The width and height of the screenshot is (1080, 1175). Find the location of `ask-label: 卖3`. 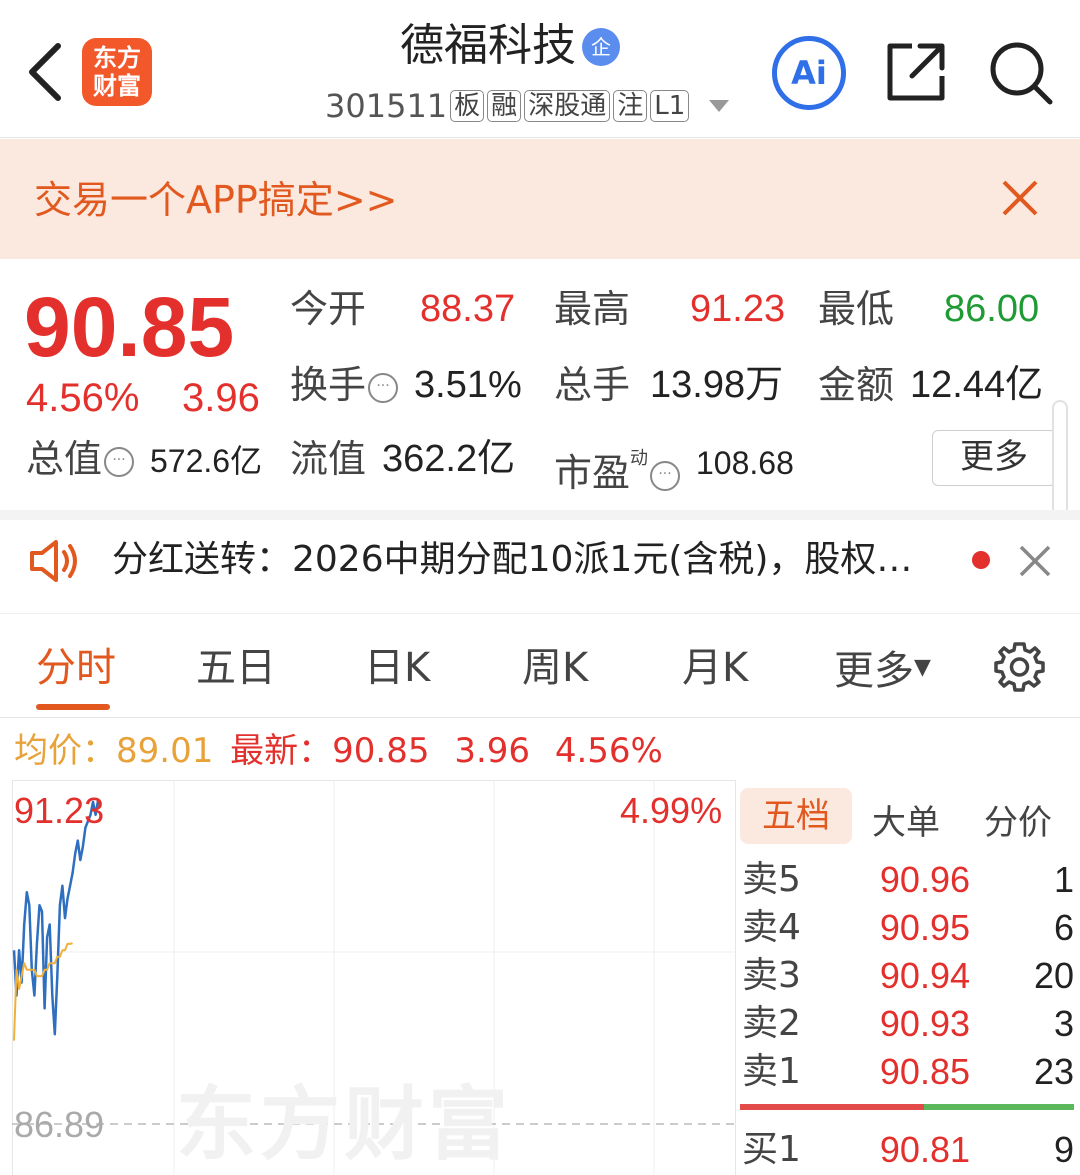

ask-label: 卖3 is located at coordinates (771, 975).